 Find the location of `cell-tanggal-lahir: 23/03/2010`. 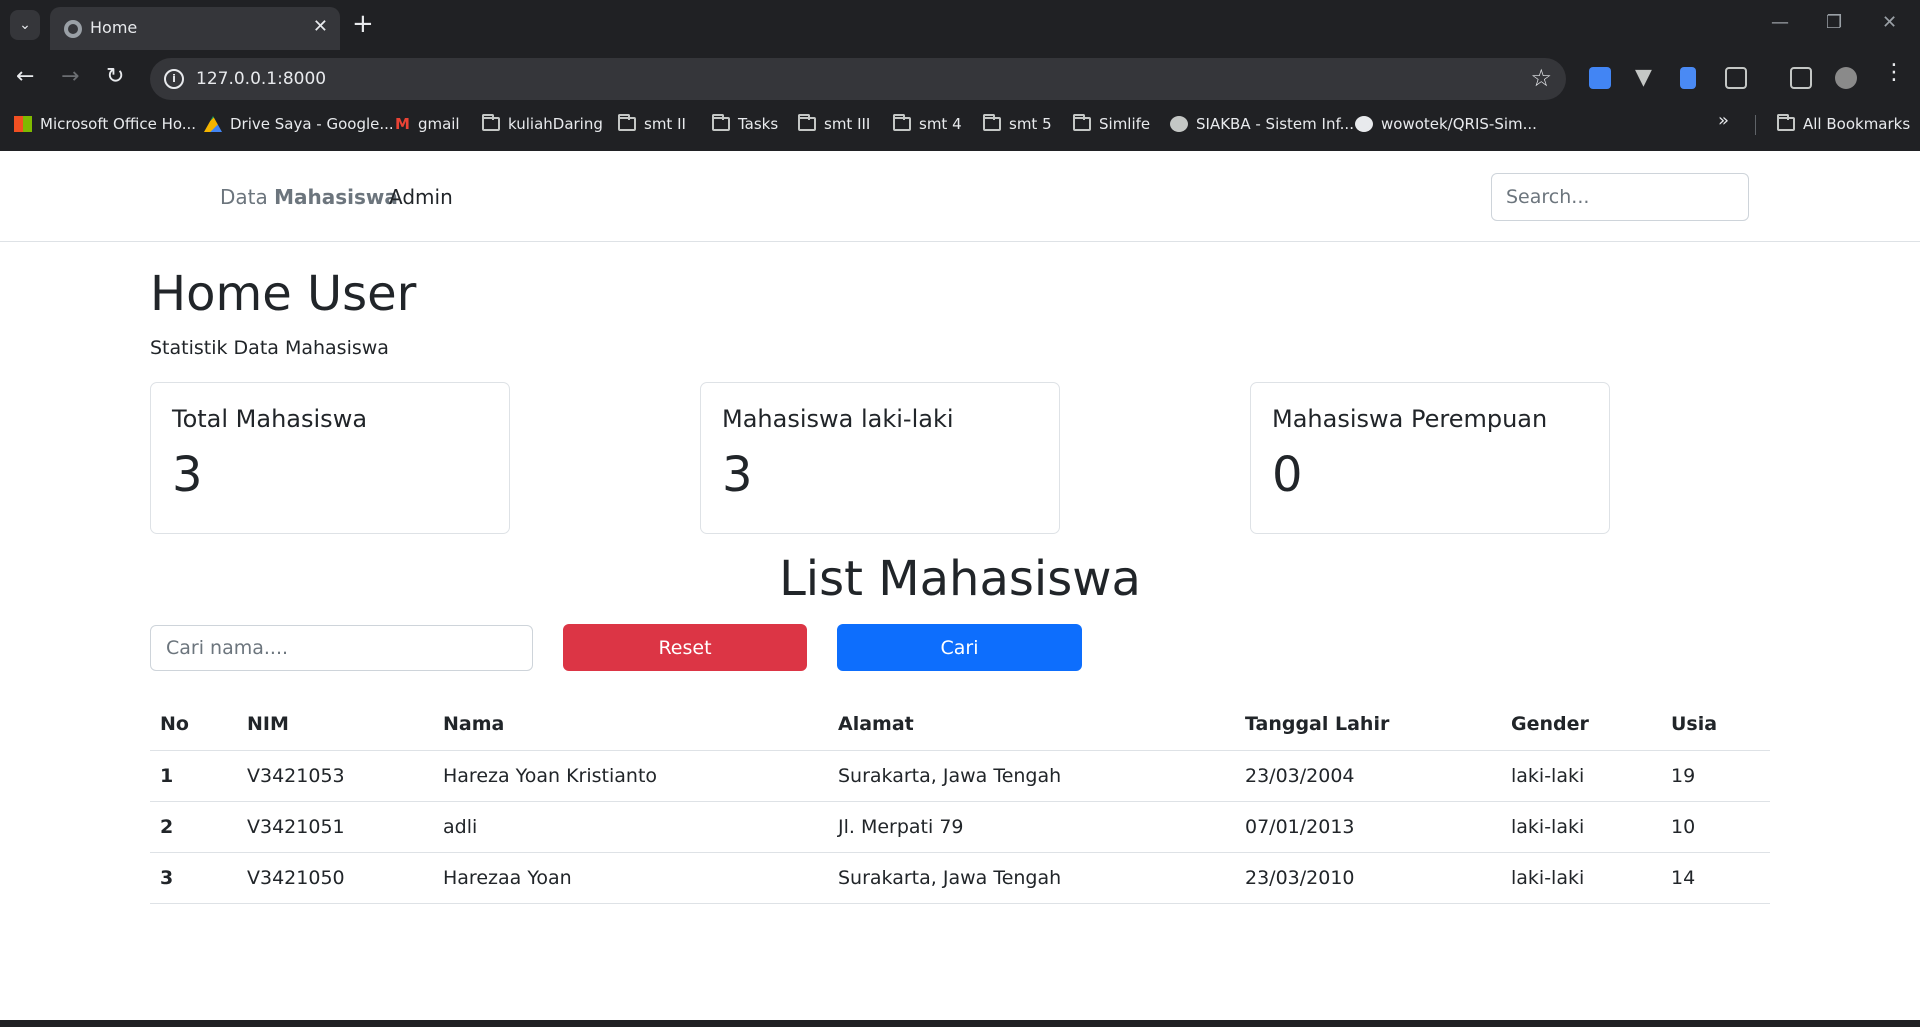

cell-tanggal-lahir: 23/03/2010 is located at coordinates (1368, 878).